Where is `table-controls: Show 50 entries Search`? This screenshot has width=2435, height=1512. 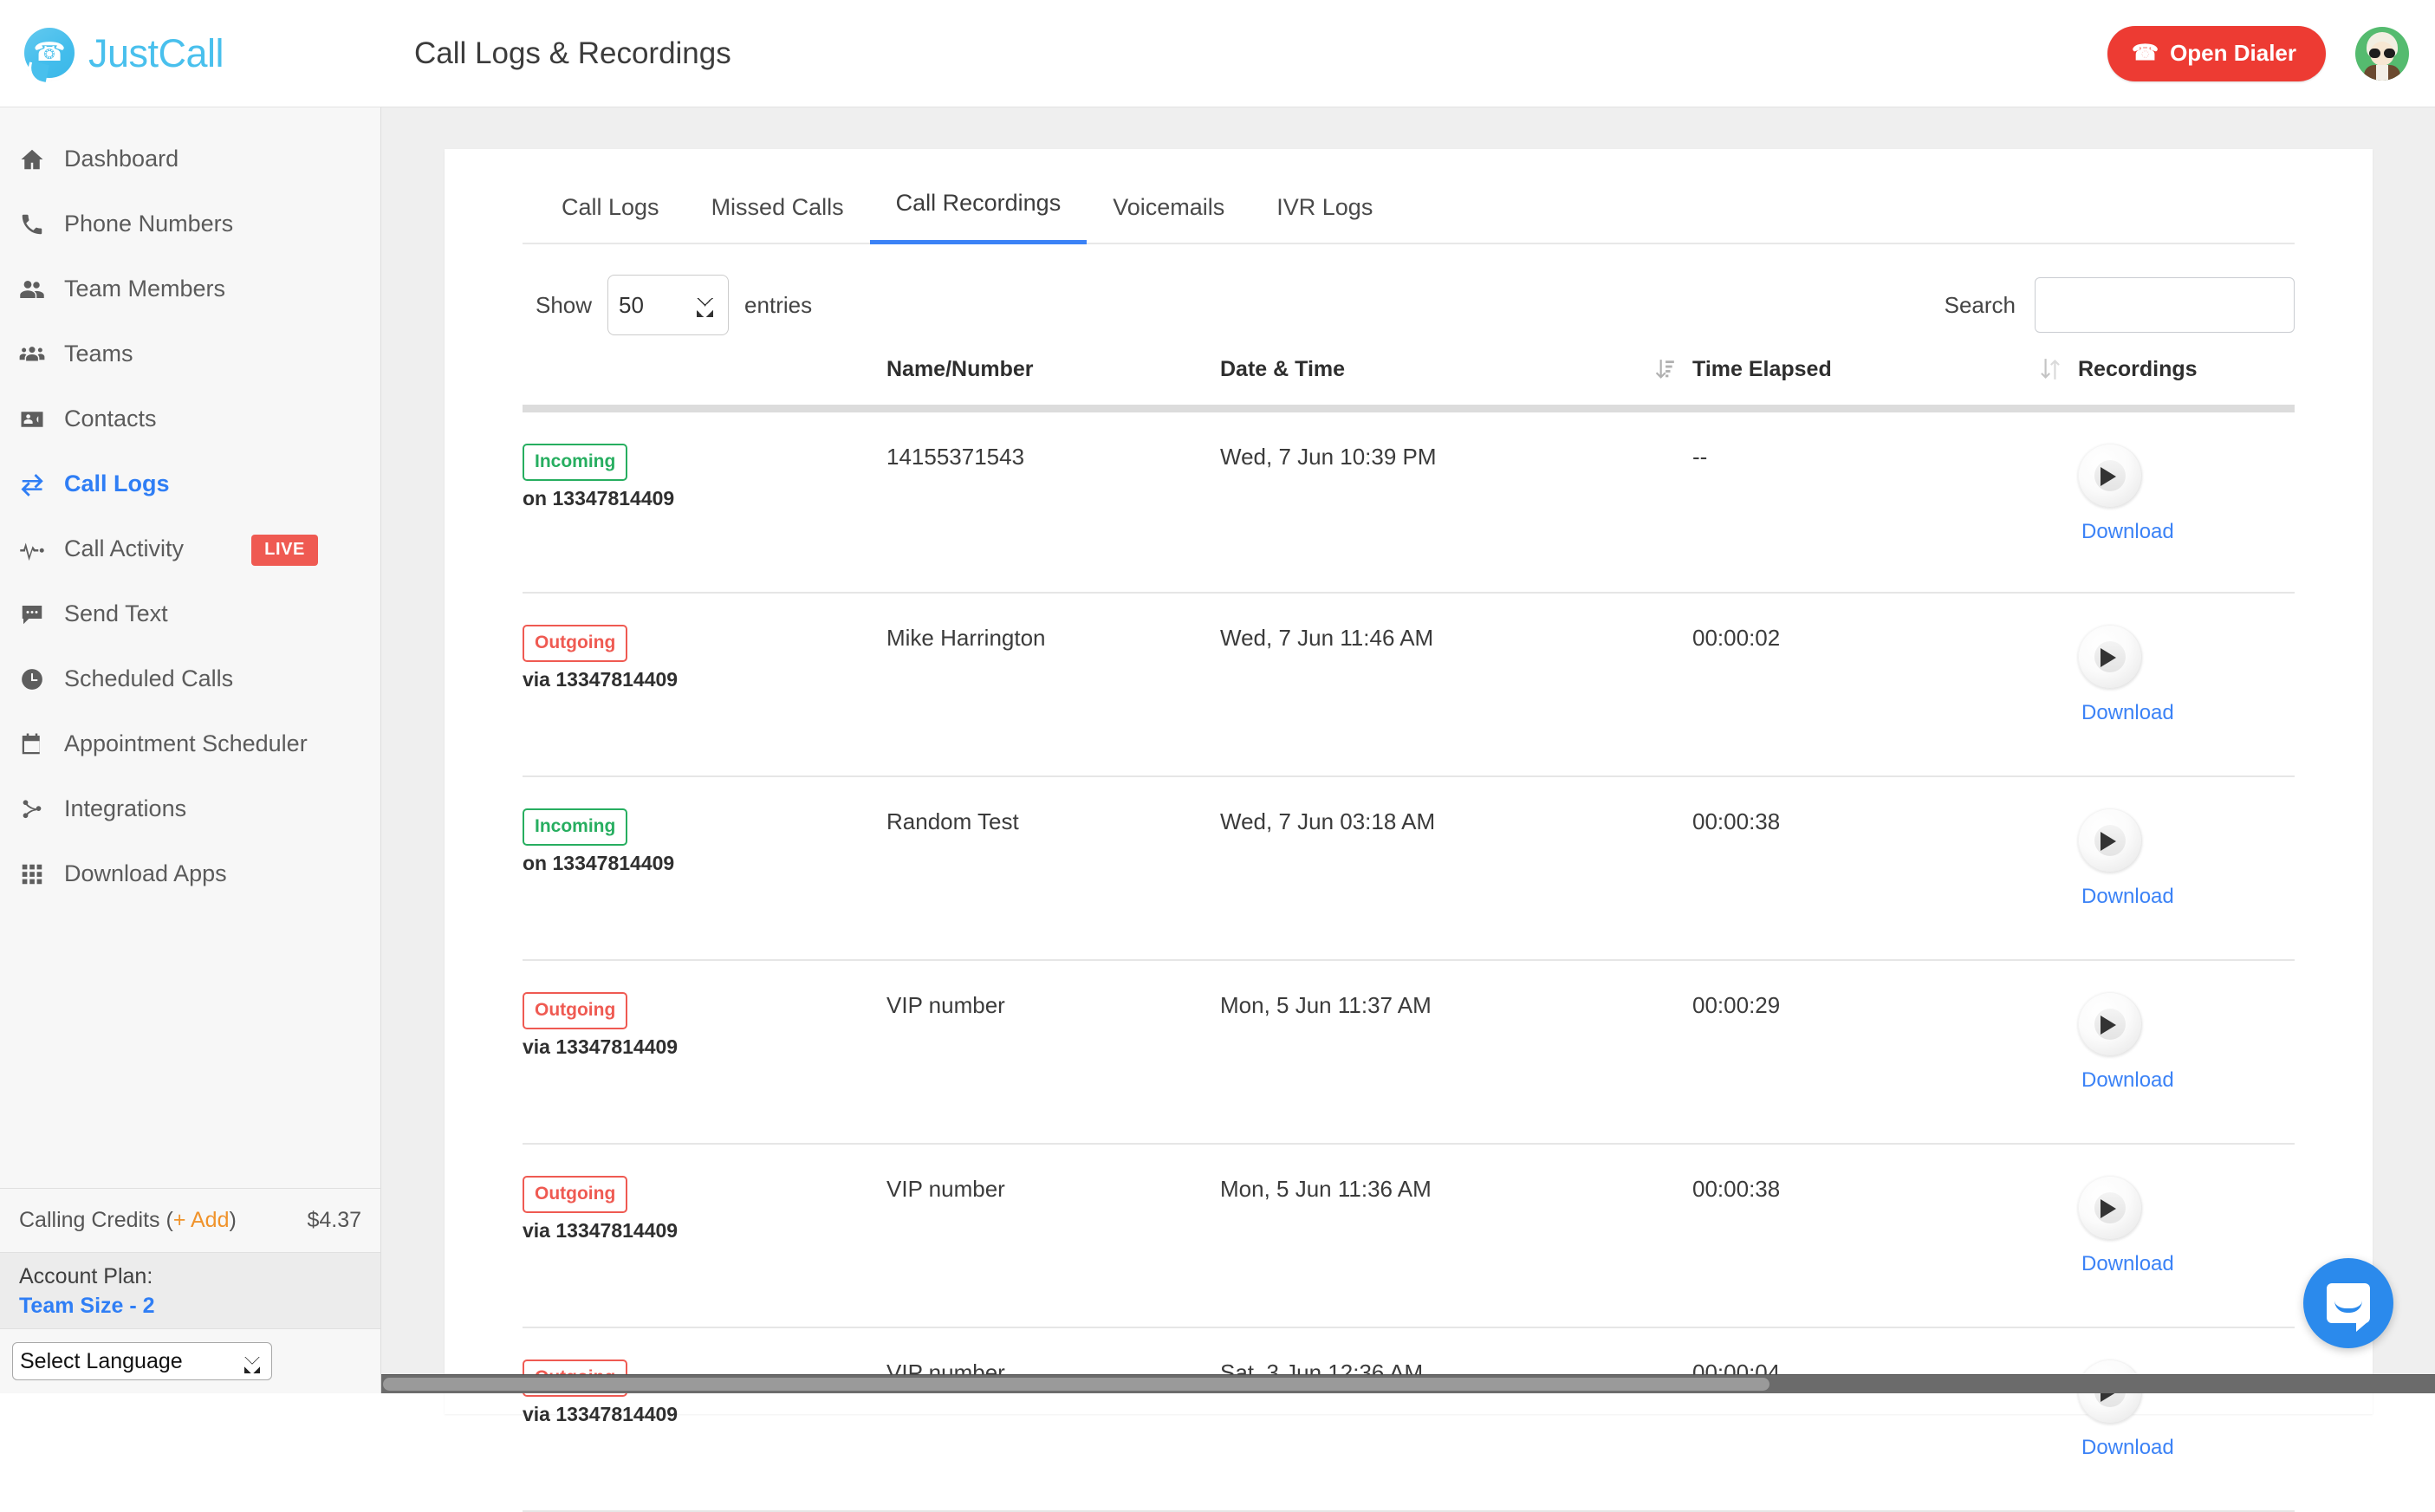 table-controls: Show 50 entries Search is located at coordinates (1409, 294).